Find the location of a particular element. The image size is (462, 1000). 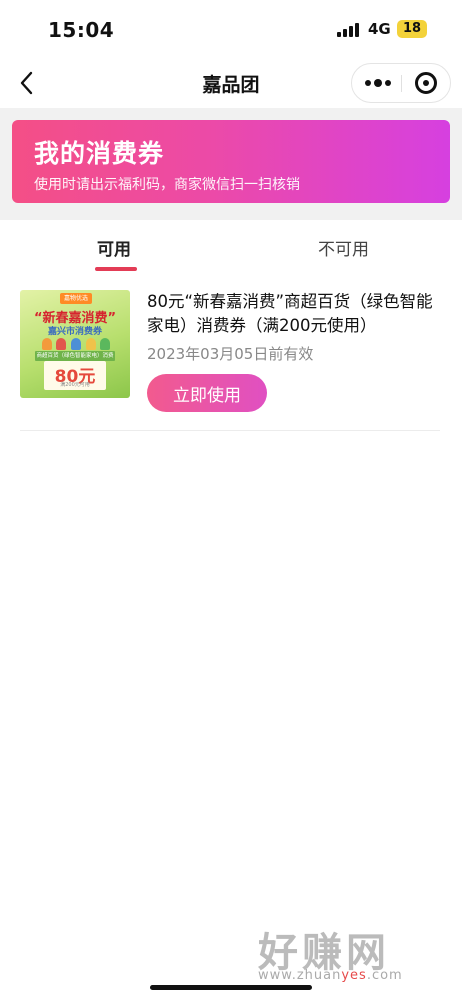

coupon-banner: 我的消费券 使用时请出示福利码，商家微信扫一扫核销 is located at coordinates (231, 161).